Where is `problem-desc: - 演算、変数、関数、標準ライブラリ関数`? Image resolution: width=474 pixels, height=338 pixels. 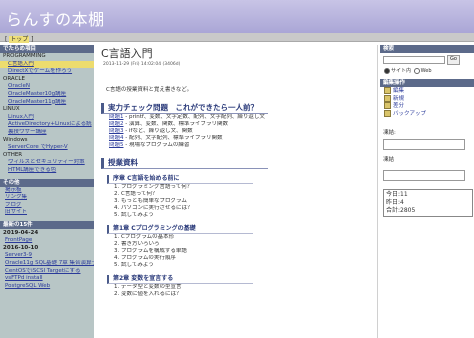
problem-desc: - 演算、変数、関数、標準ライブラリ関数 is located at coordinates (175, 124).